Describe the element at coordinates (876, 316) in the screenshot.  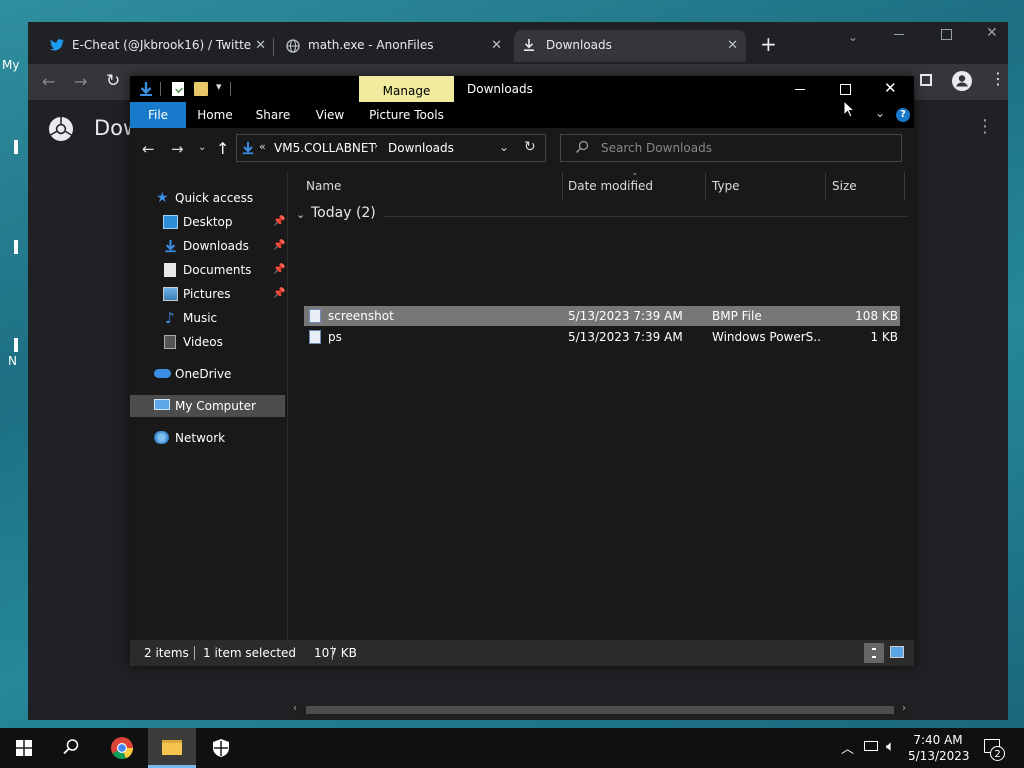
I see `file-size: 108 KB` at that location.